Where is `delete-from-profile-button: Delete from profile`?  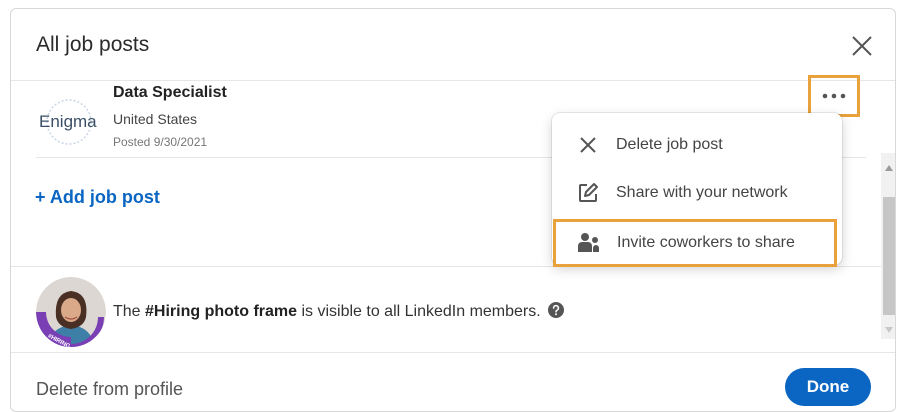 delete-from-profile-button: Delete from profile is located at coordinates (109, 389).